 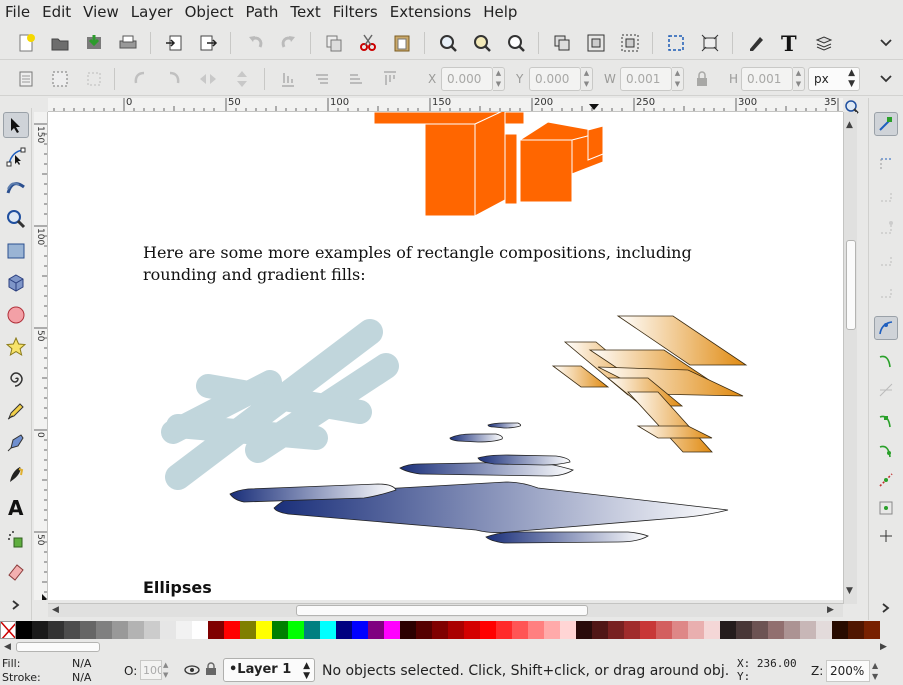 I want to click on snap-bbox-edge-icon, so click(x=886, y=196).